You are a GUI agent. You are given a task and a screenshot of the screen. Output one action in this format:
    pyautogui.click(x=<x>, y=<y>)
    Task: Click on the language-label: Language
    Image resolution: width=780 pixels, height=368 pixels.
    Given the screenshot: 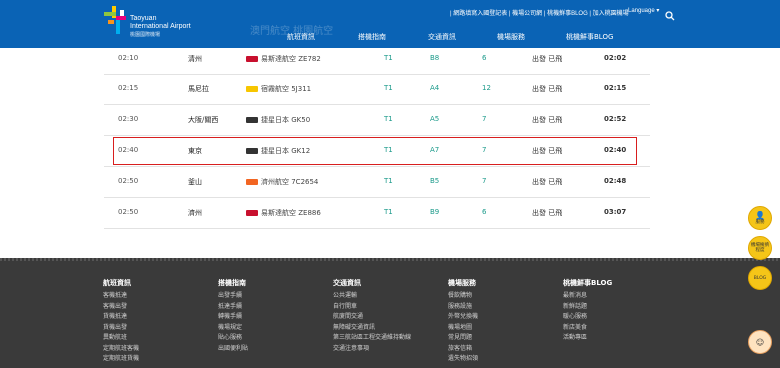 What is the action you would take?
    pyautogui.click(x=641, y=11)
    